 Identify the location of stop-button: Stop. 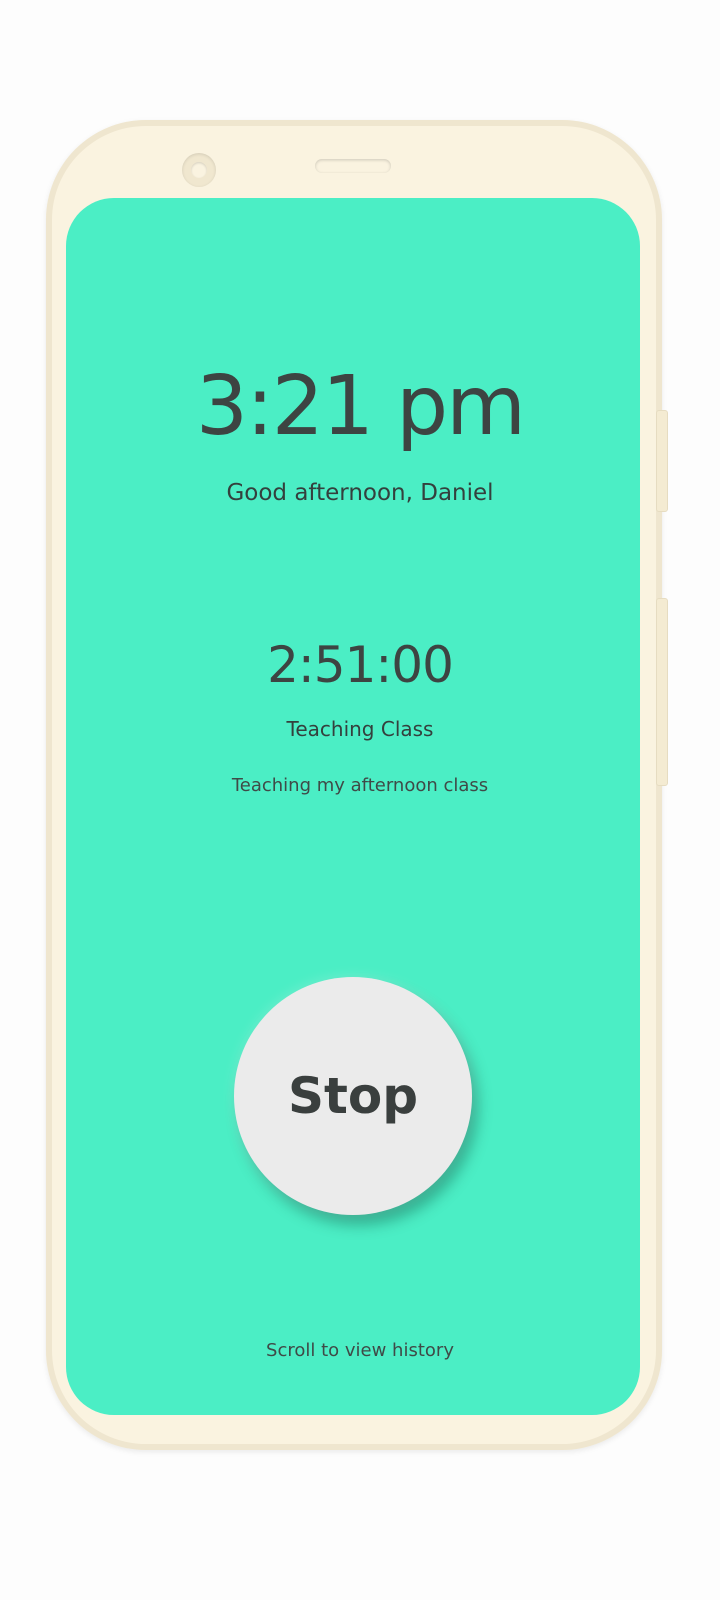
(353, 1096).